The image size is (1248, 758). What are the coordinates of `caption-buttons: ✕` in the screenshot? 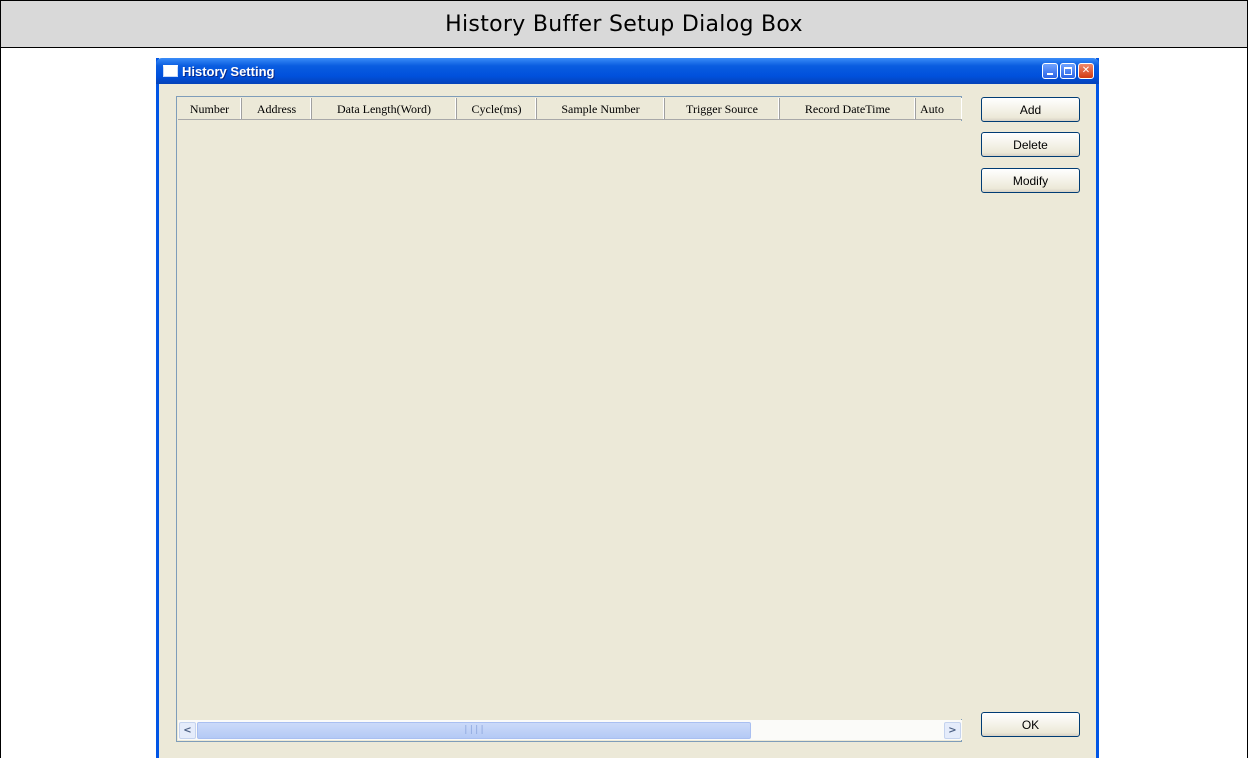 It's located at (1068, 71).